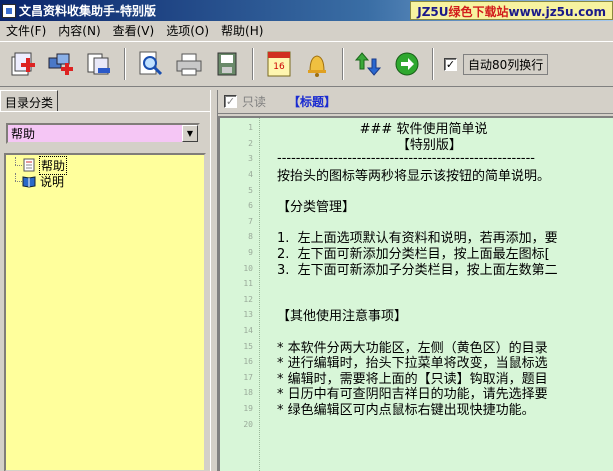 This screenshot has width=613, height=471. I want to click on auto-wrap-option: ✓ 自动80列换行, so click(496, 64).